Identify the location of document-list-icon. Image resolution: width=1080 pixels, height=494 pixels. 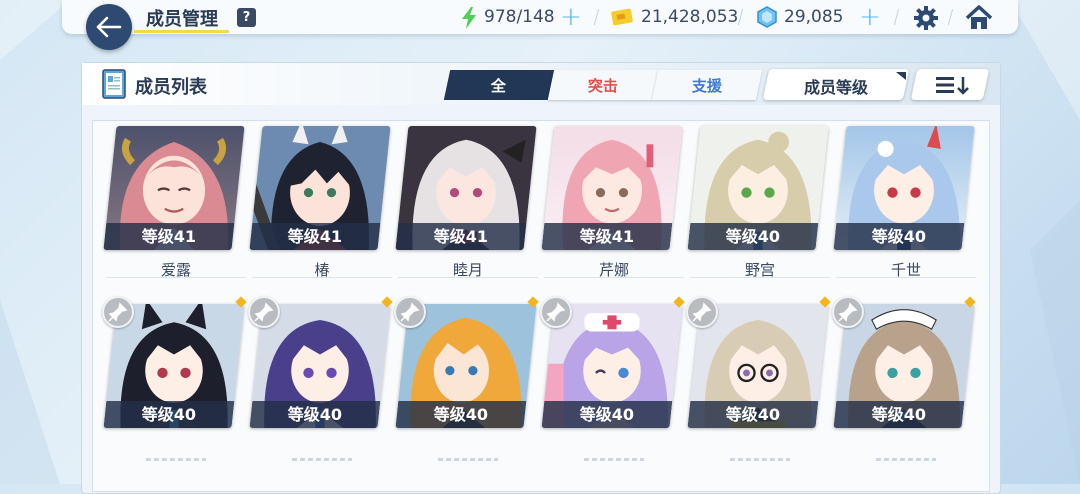
(114, 84).